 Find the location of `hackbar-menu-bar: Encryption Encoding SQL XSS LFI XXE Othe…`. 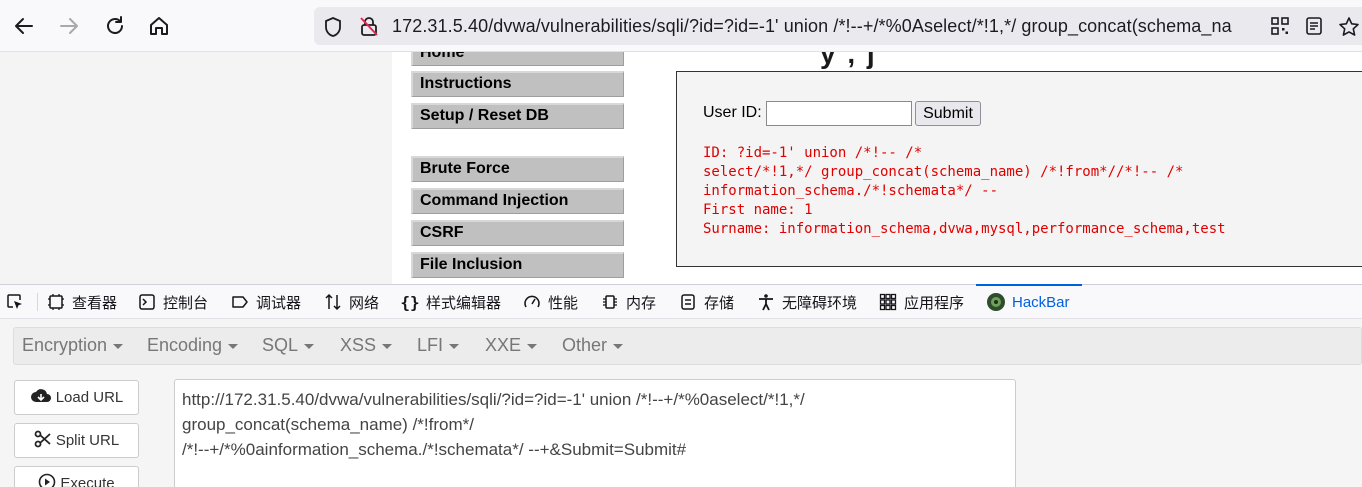

hackbar-menu-bar: Encryption Encoding SQL XSS LFI XXE Othe… is located at coordinates (687, 346).